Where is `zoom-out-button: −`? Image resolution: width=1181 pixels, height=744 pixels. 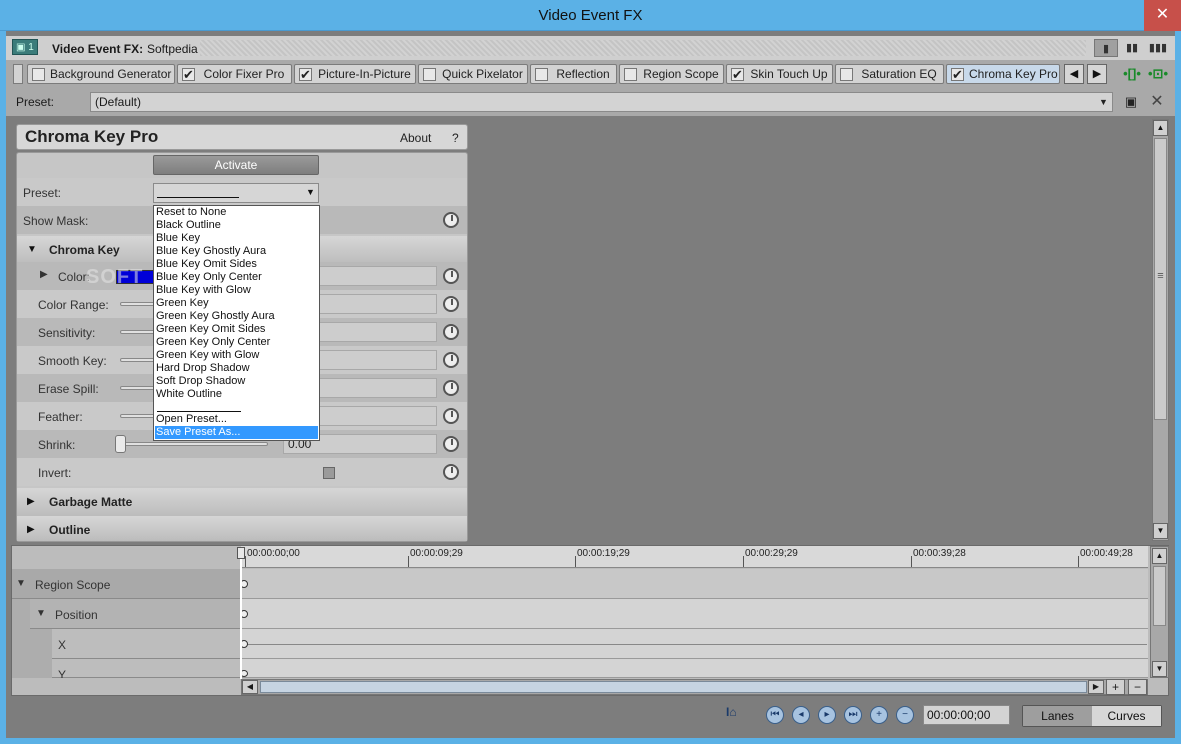
zoom-out-button: − is located at coordinates (1137, 687).